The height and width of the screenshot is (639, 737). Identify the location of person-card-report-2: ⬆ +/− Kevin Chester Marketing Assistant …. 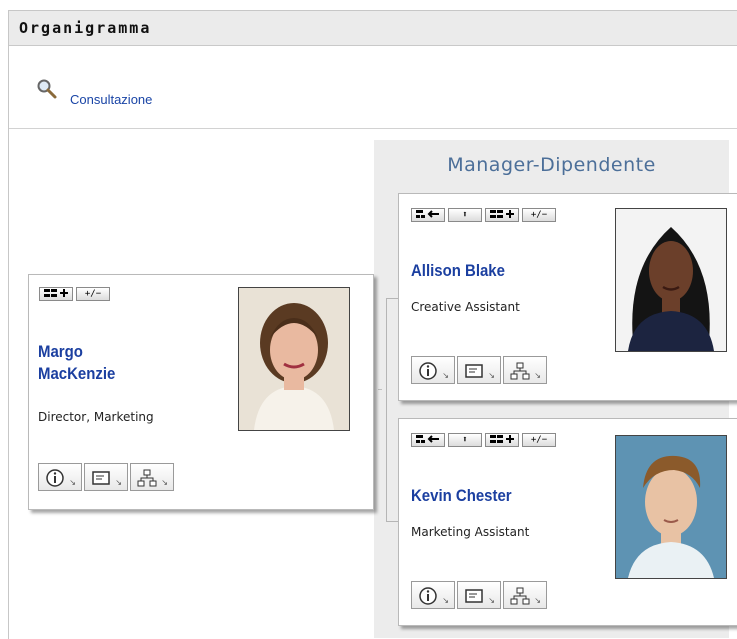
(567, 522).